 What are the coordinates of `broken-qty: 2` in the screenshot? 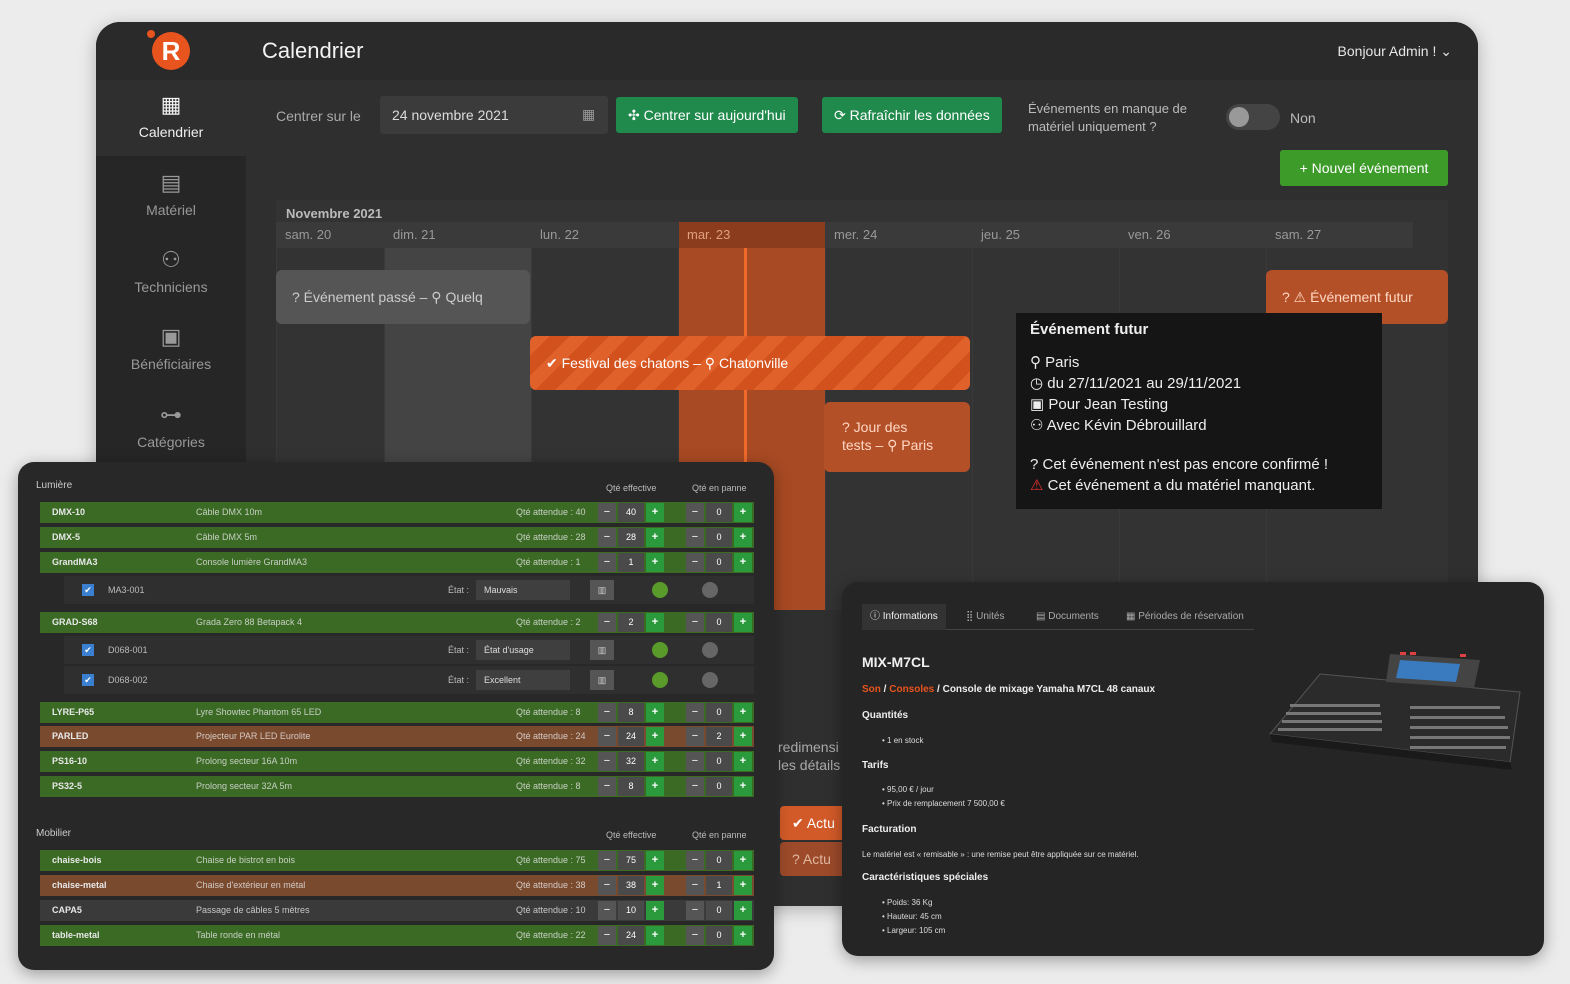 It's located at (719, 736).